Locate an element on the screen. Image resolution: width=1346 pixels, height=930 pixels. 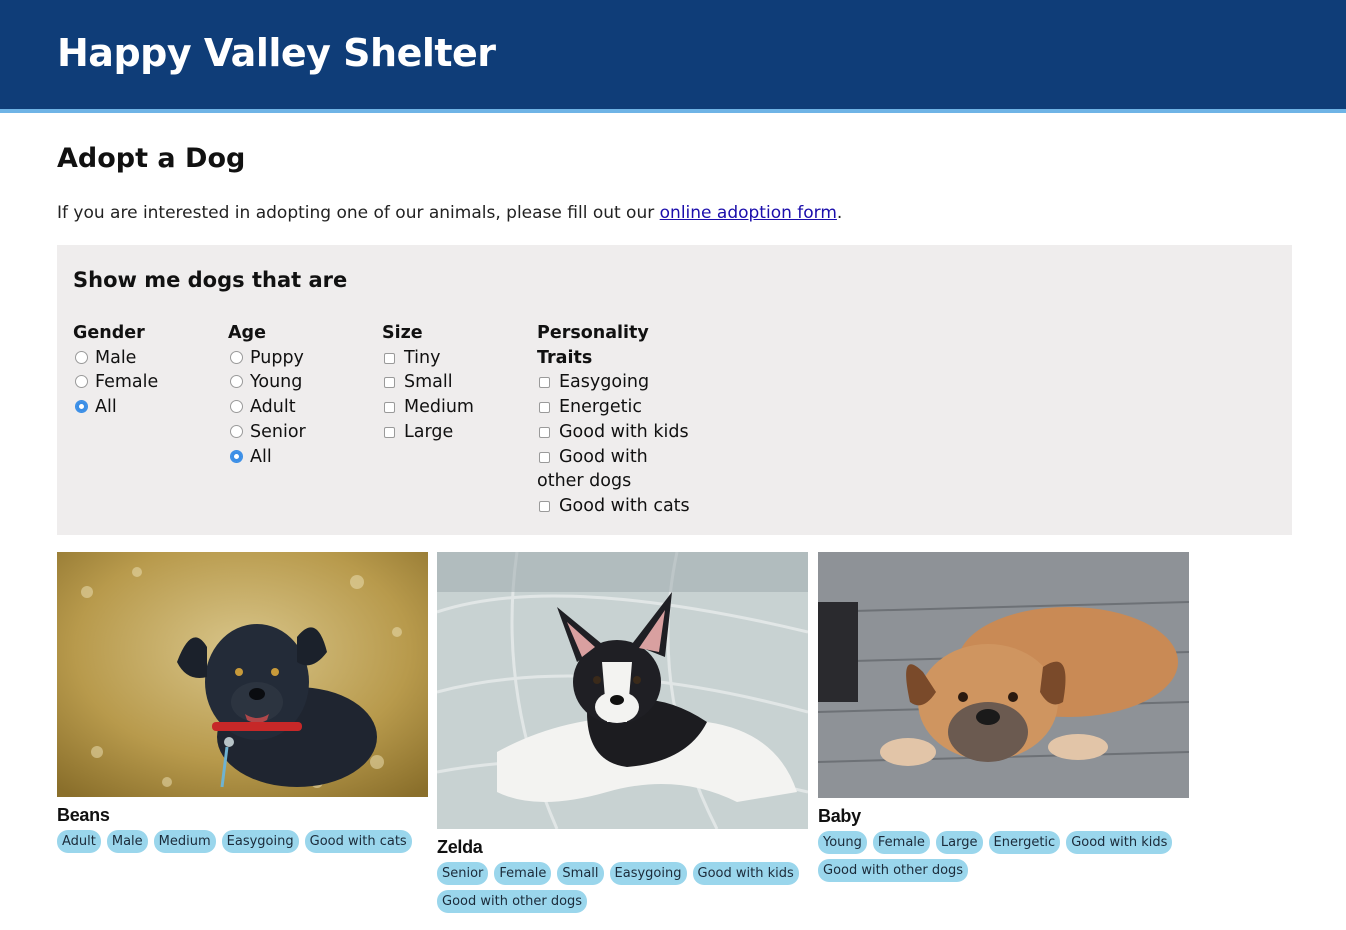
age-option-puppy: Puppy is located at coordinates (267, 358).